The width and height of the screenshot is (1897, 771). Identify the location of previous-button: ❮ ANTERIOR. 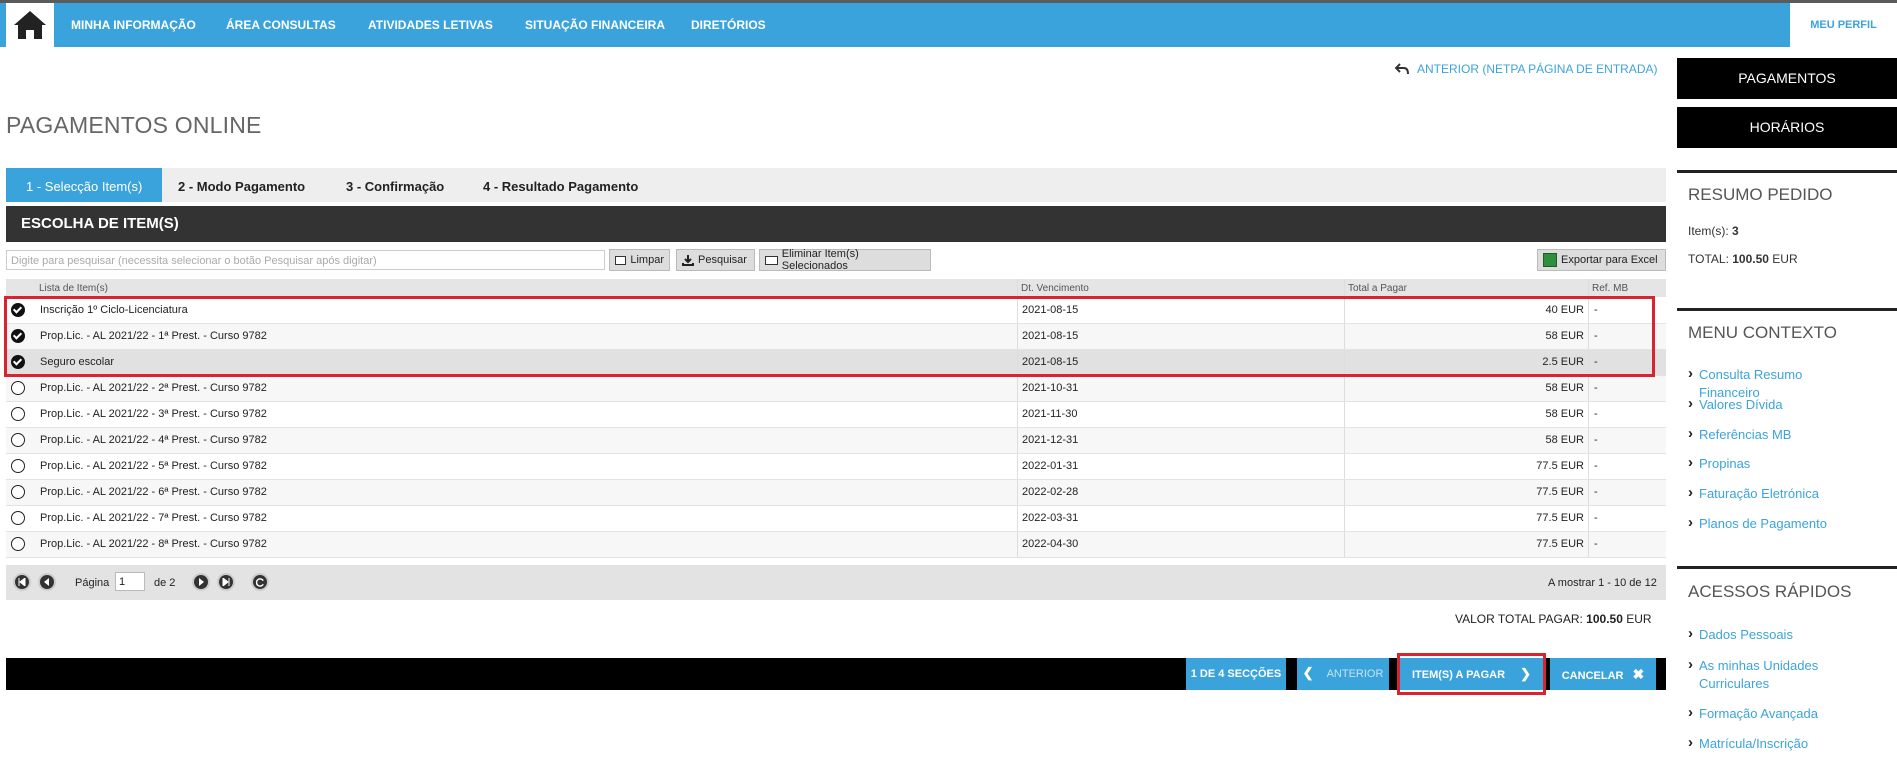
(1343, 674).